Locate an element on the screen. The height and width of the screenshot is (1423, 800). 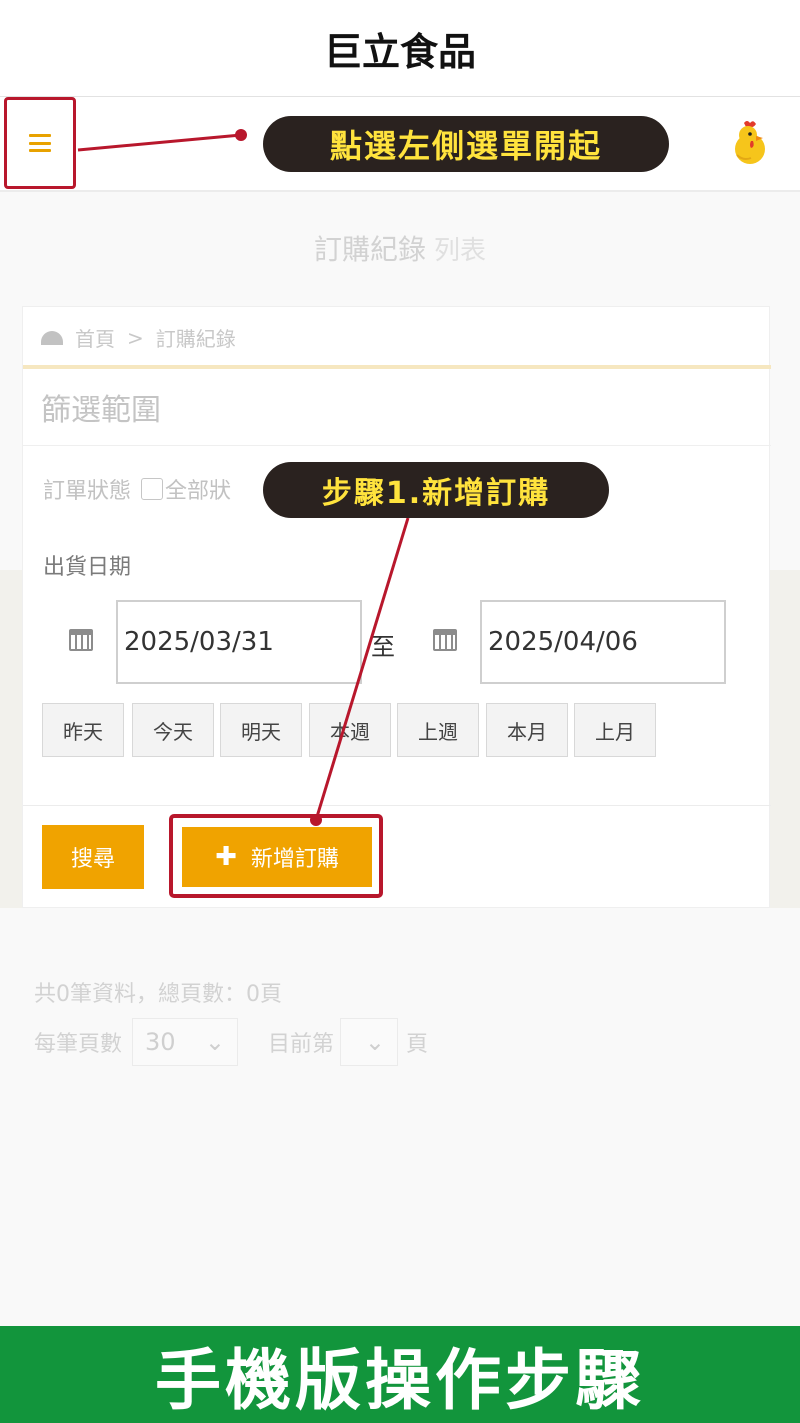
quick-range-button: 上週 is located at coordinates (438, 730).